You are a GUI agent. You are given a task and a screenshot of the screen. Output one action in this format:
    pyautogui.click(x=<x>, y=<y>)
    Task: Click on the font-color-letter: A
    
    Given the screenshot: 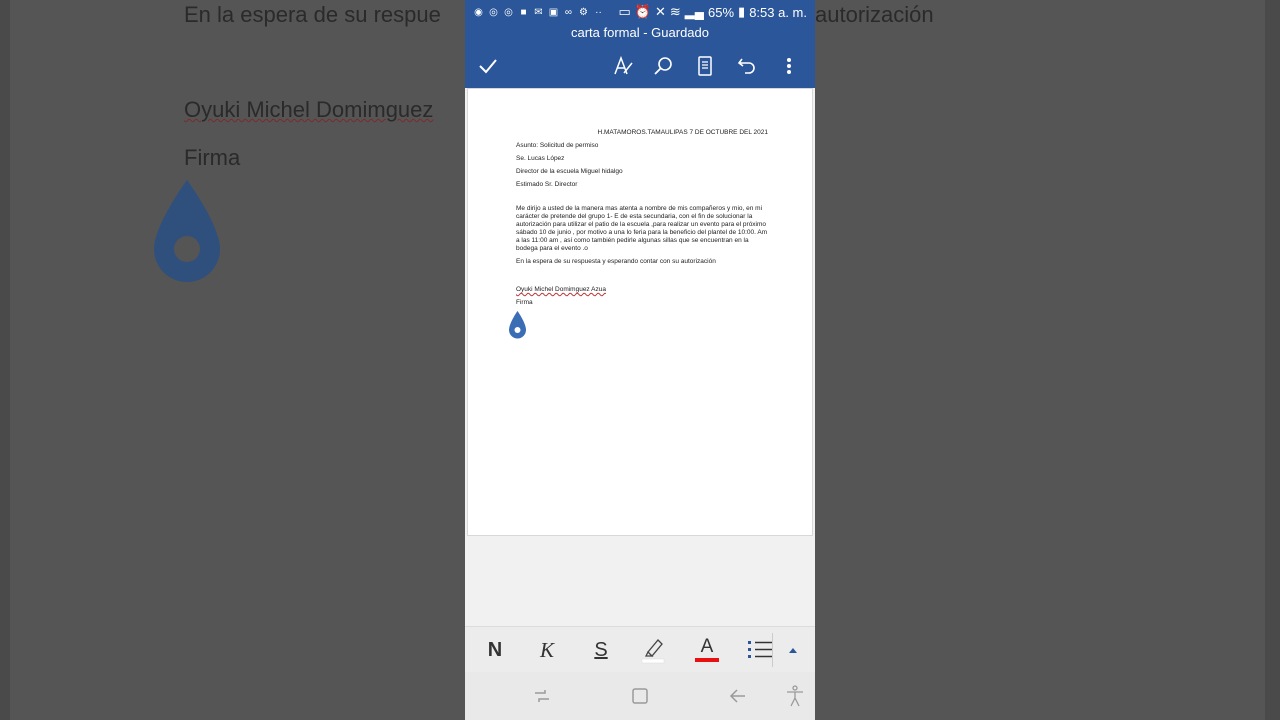 What is the action you would take?
    pyautogui.click(x=707, y=646)
    